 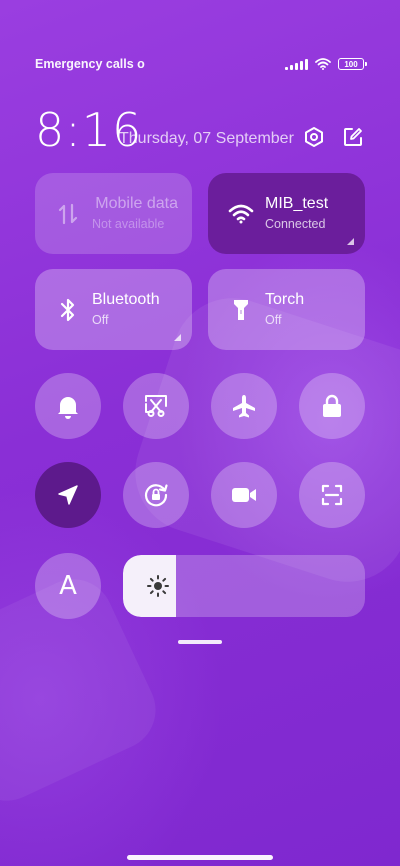 I want to click on bluetooth-text: Bluetooth Off, so click(x=126, y=309).